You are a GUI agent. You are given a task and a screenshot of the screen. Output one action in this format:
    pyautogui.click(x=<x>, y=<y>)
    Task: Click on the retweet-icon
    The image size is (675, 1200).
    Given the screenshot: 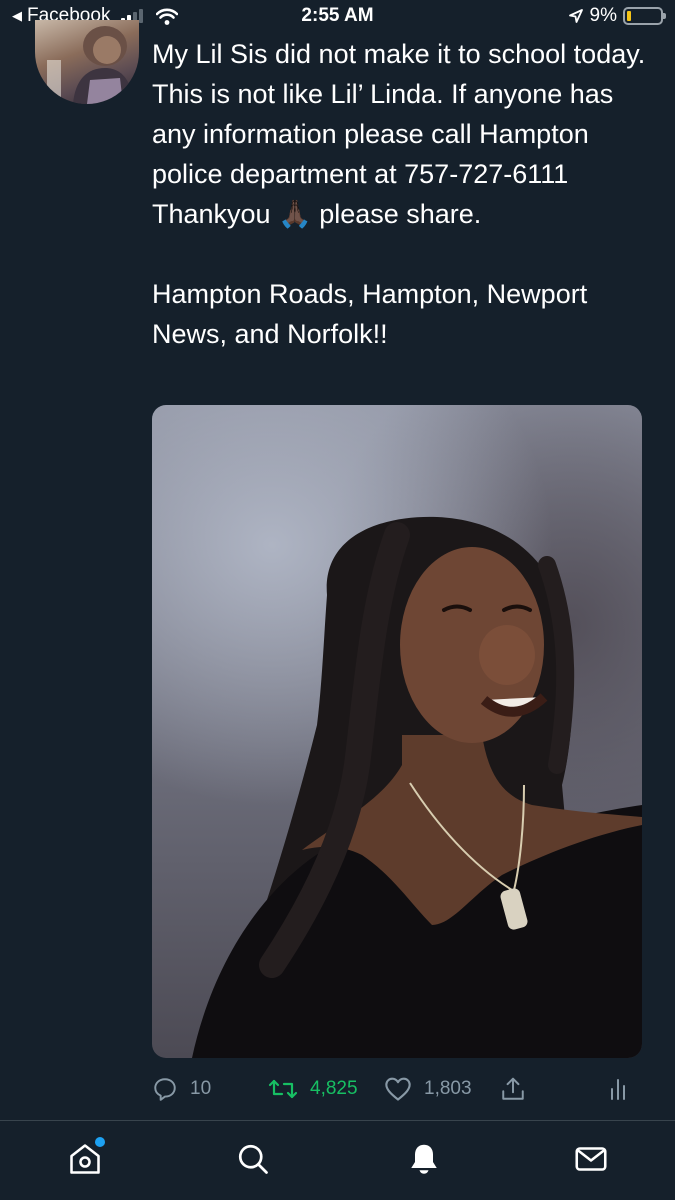 What is the action you would take?
    pyautogui.click(x=283, y=1089)
    